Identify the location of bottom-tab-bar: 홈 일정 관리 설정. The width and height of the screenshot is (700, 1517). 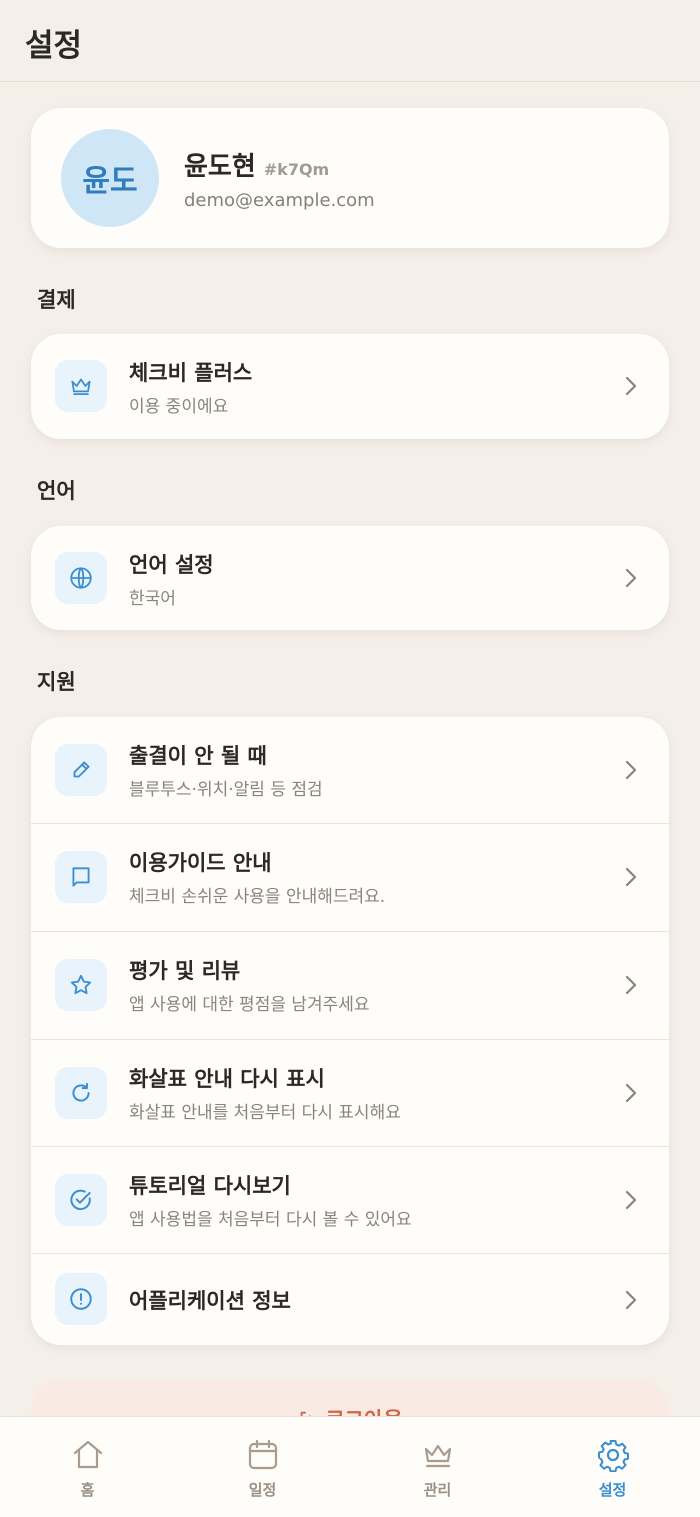
(350, 1466).